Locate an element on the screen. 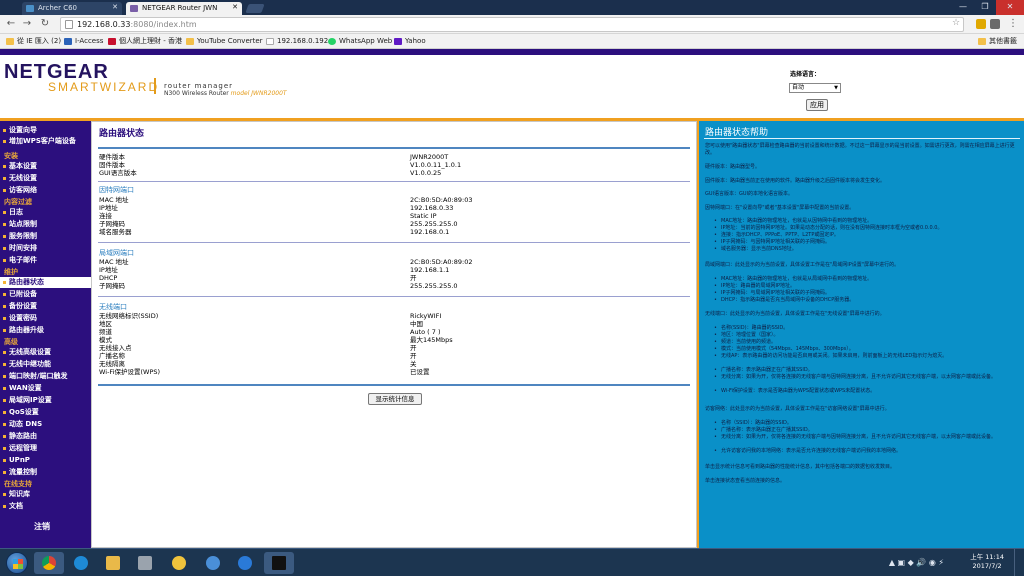 The image size is (1024, 576). bookmark-item: WhatsApp Web is located at coordinates (360, 41).